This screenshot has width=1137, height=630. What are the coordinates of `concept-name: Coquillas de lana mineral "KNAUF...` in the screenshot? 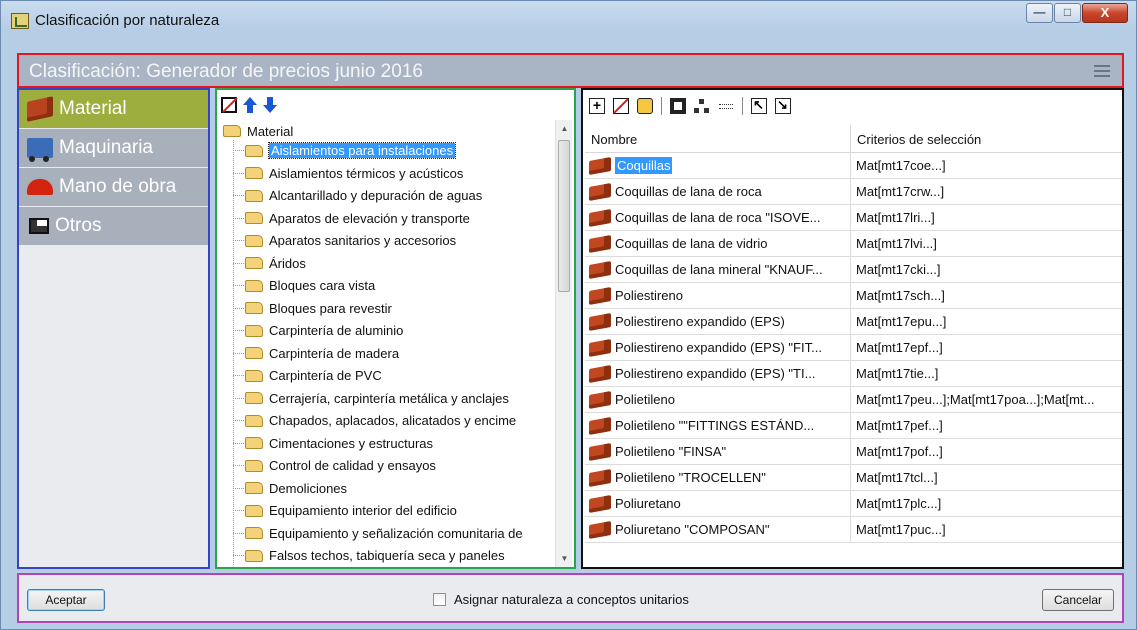 It's located at (719, 269).